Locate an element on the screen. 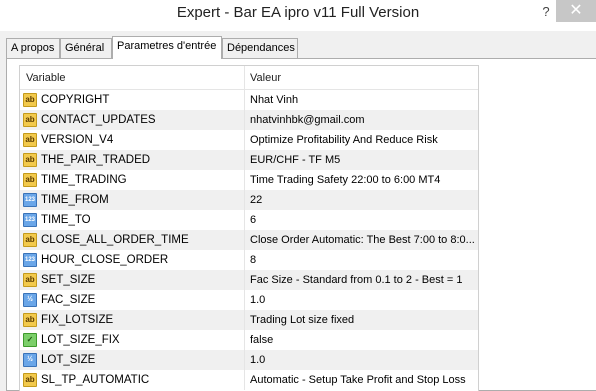 This screenshot has width=596, height=391. variable-cell: 123 TIME_FROM is located at coordinates (132, 200).